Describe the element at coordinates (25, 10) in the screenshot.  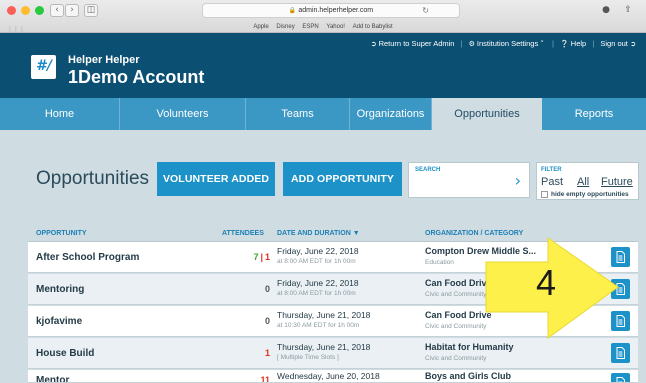
I see `minimize-window-button` at that location.